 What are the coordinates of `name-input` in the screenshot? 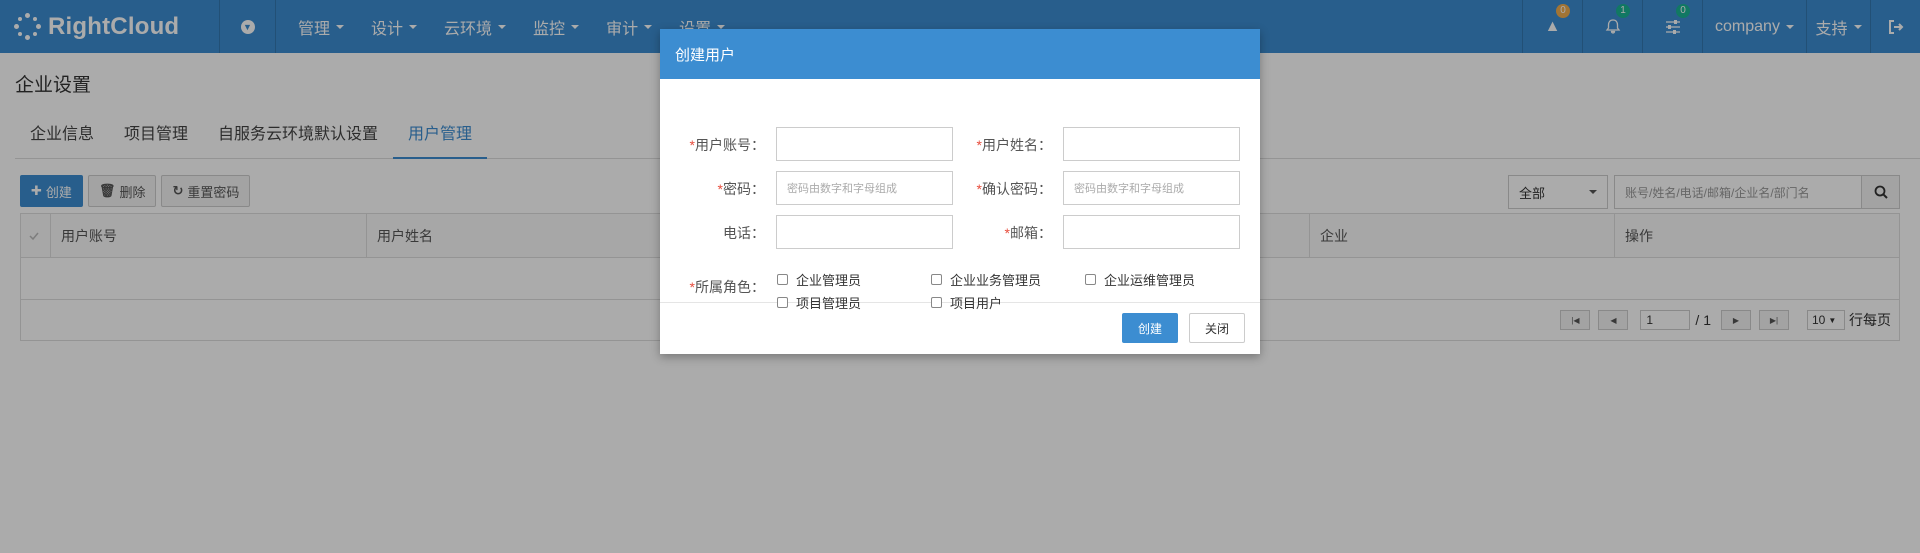 It's located at (1151, 144).